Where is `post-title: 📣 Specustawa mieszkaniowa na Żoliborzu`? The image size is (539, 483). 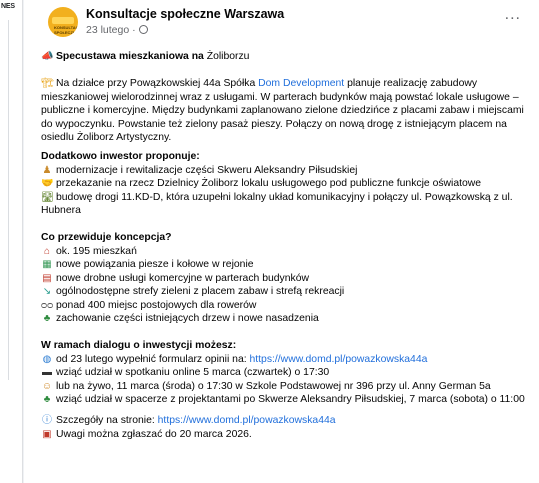
post-title: 📣 Specustawa mieszkaniowa na Żoliborzu is located at coordinates (145, 56).